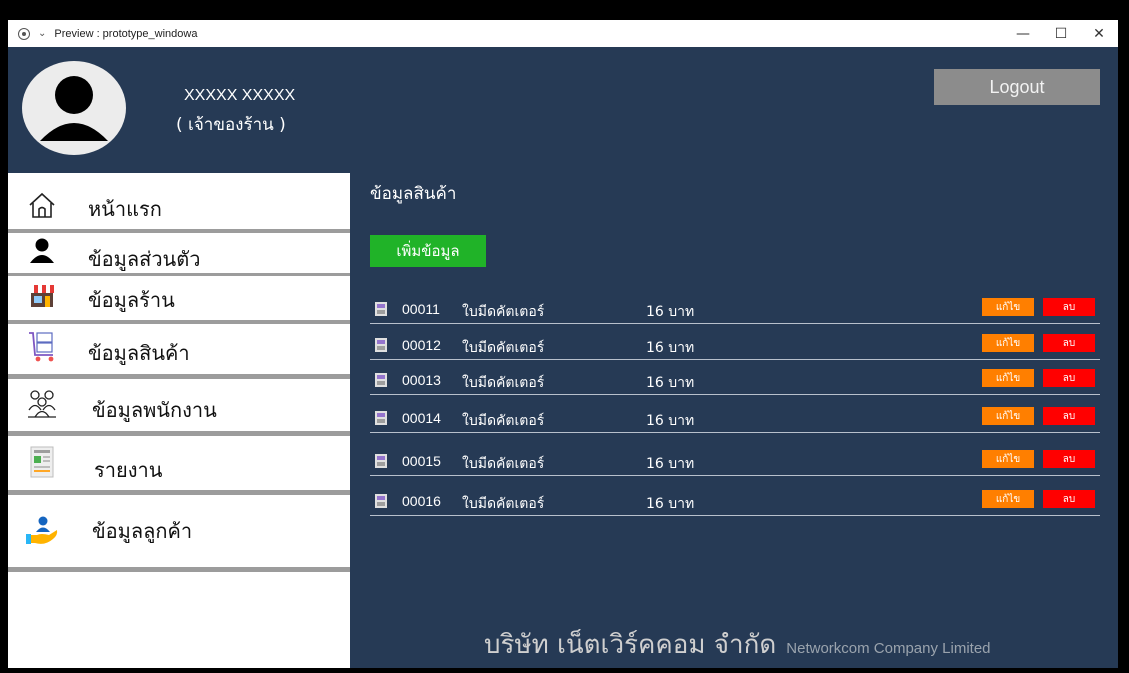 The height and width of the screenshot is (673, 1129). What do you see at coordinates (231, 125) in the screenshot?
I see `user-role: ( เจ้าของร้าน )` at bounding box center [231, 125].